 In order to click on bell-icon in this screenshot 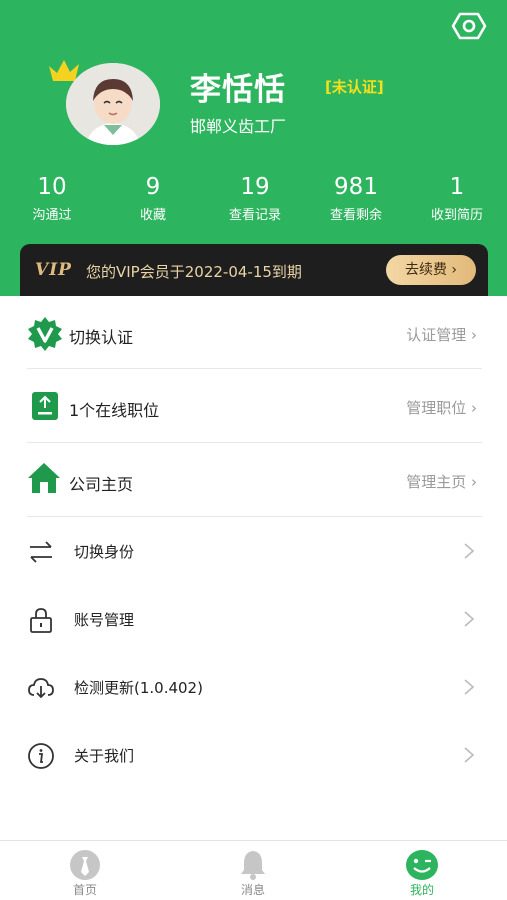, I will do `click(253, 865)`.